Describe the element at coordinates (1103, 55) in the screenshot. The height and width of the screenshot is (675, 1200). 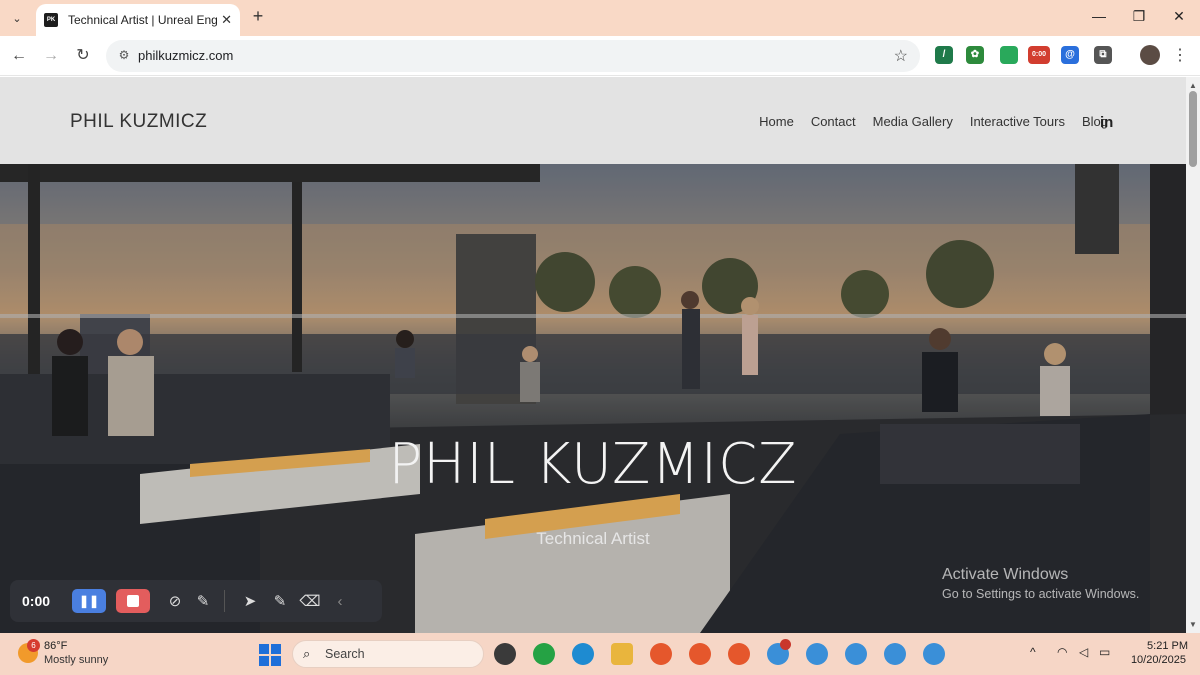
I see `ext-icon-6: ⧉` at that location.